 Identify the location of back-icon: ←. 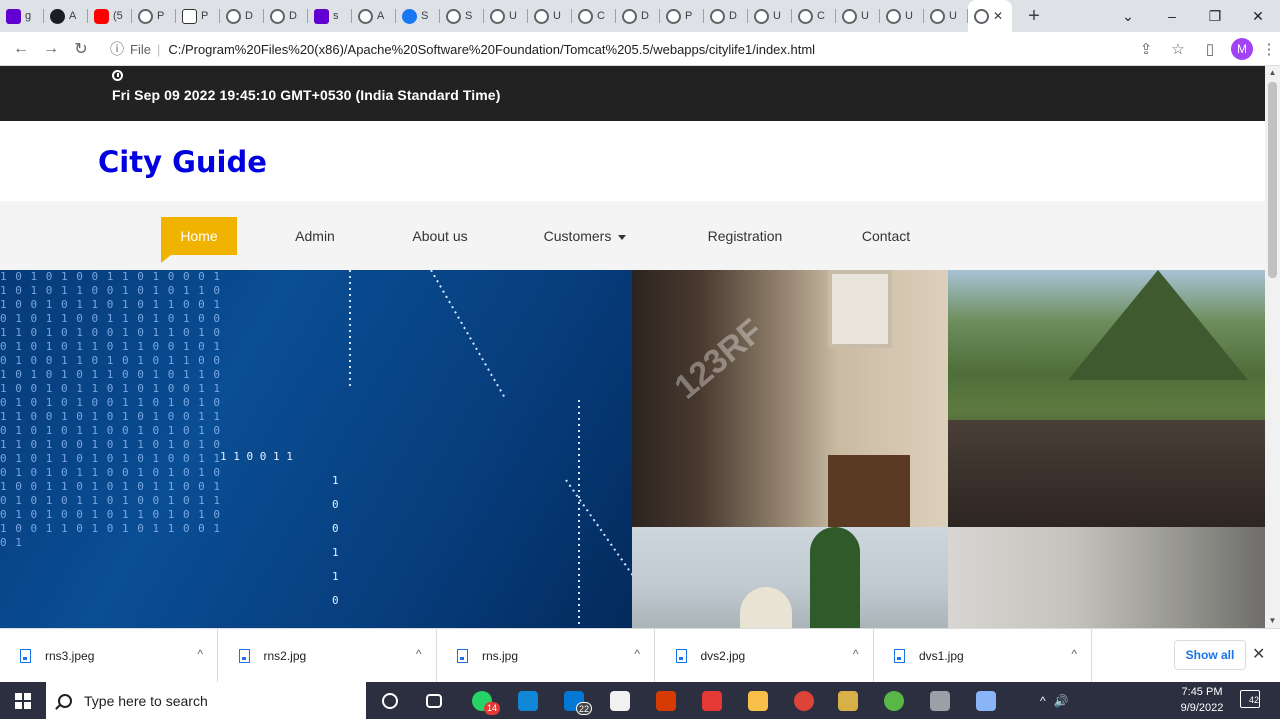
(21, 49).